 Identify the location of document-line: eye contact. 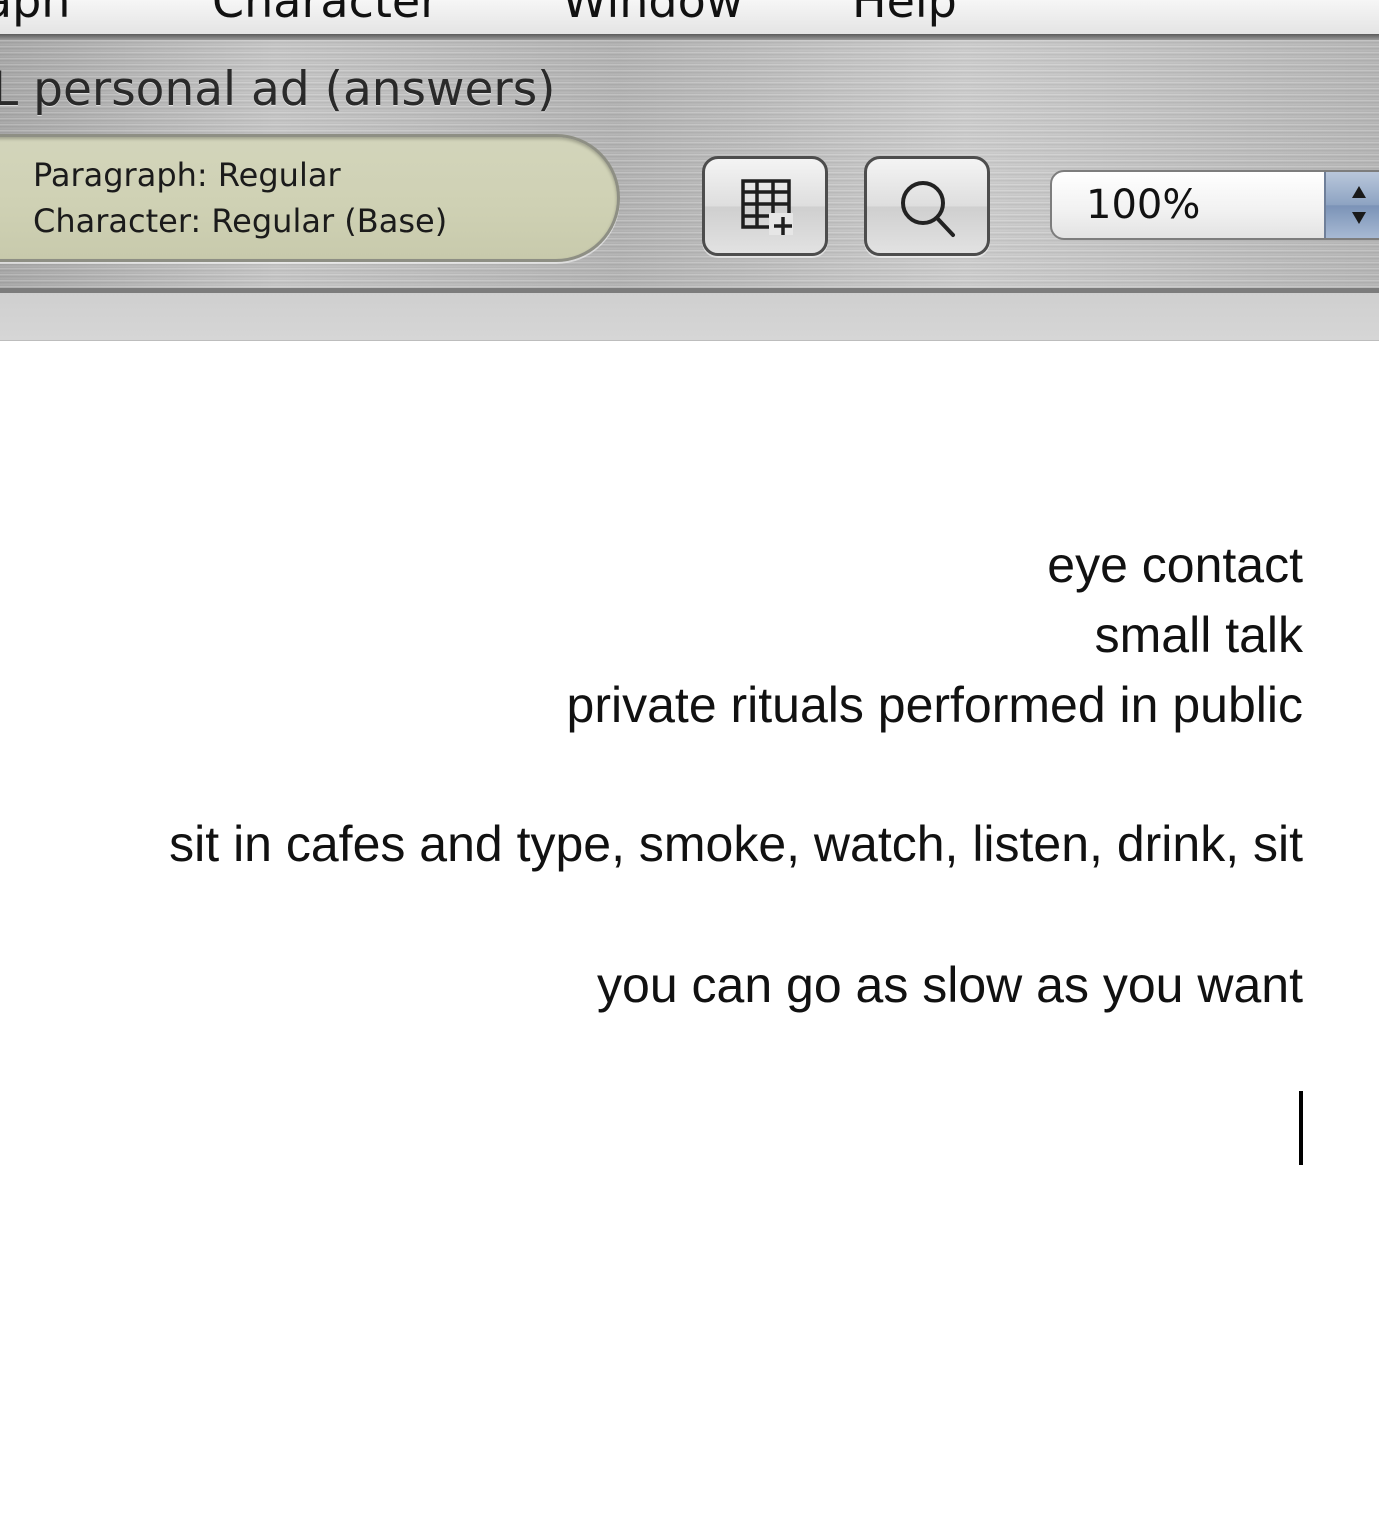
(1175, 565).